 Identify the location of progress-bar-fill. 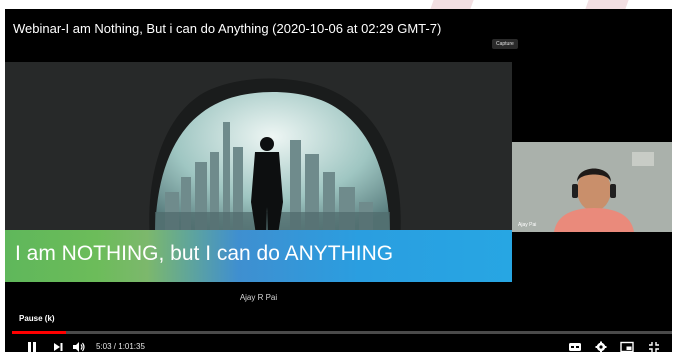
(39, 332).